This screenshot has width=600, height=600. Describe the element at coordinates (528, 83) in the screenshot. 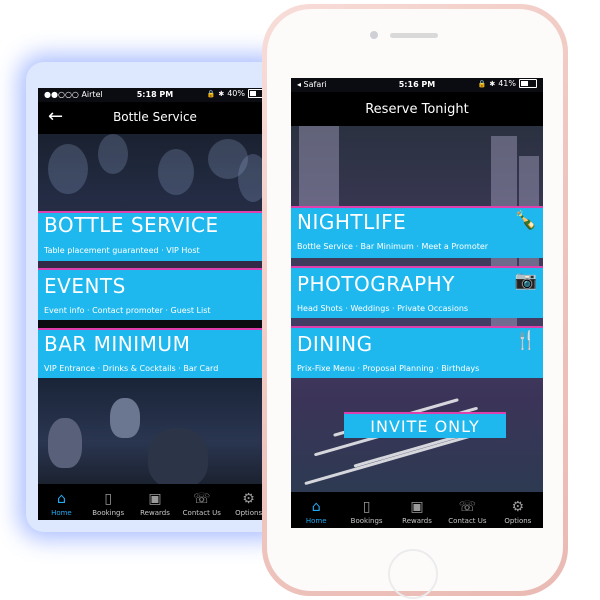

I see `battery-icon` at that location.